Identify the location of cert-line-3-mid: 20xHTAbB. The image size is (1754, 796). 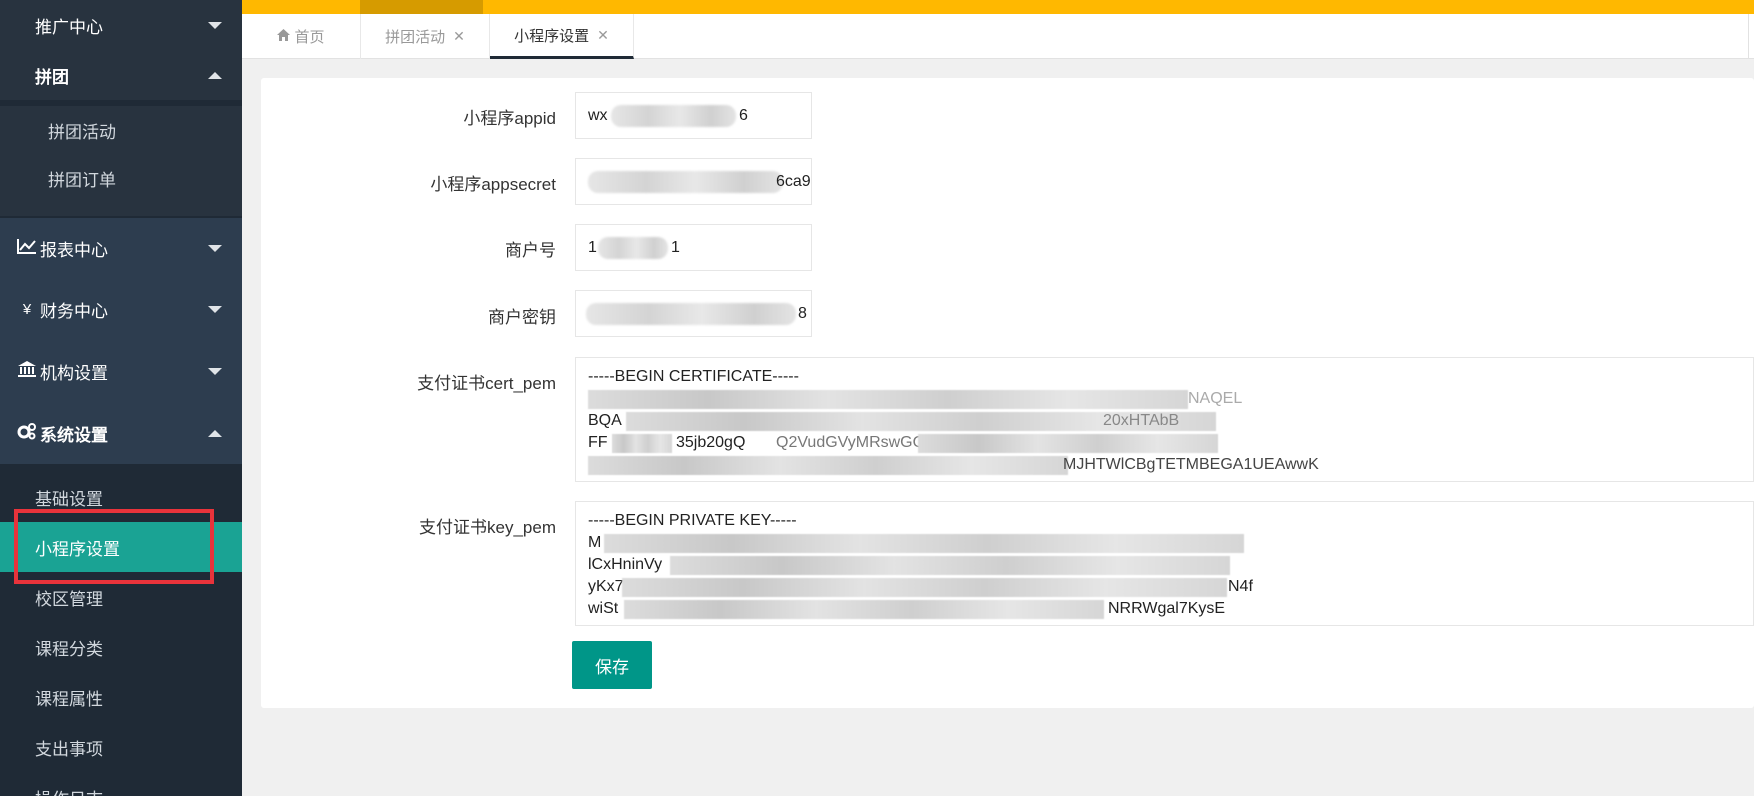
(1141, 420).